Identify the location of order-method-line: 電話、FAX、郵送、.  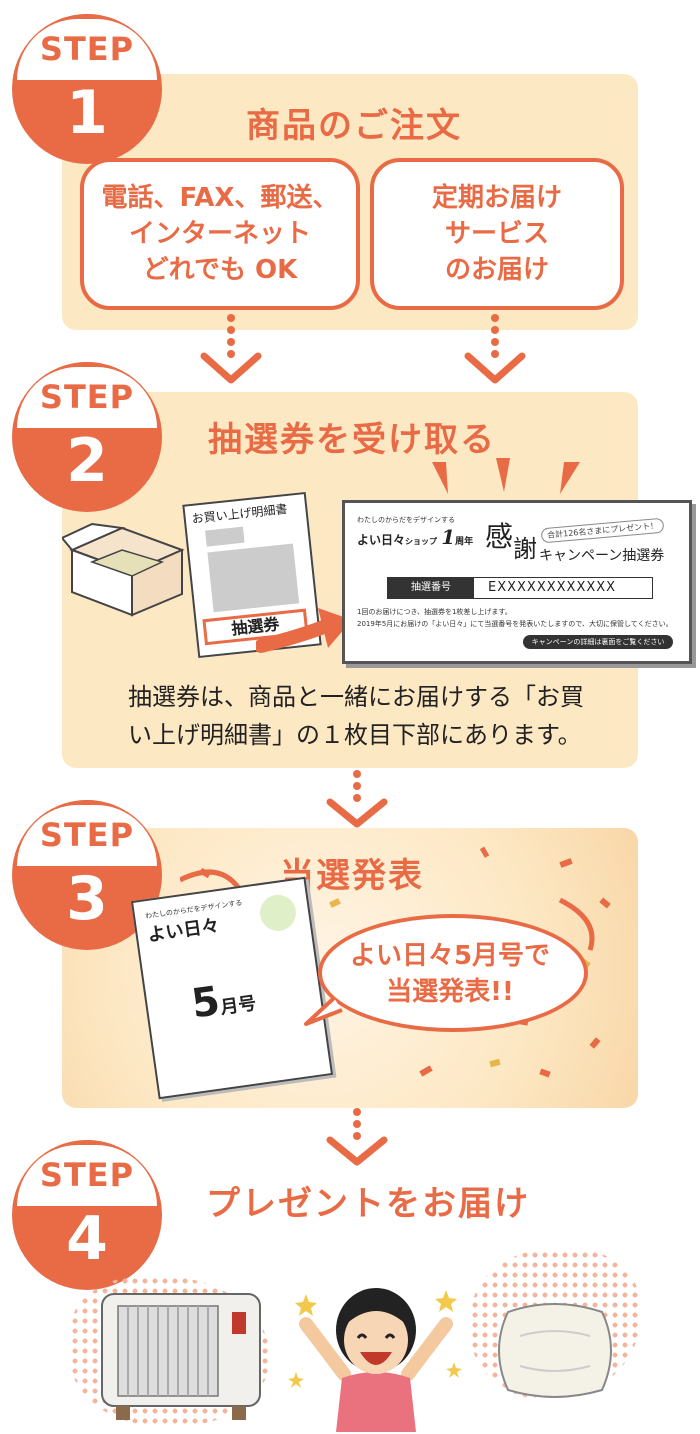
(220, 198).